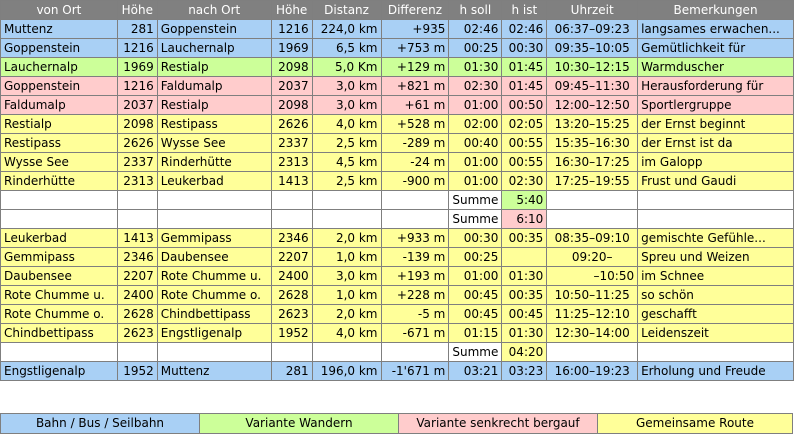 This screenshot has height=434, width=794. What do you see at coordinates (137, 276) in the screenshot?
I see `cell-hoehe-von: 2207` at bounding box center [137, 276].